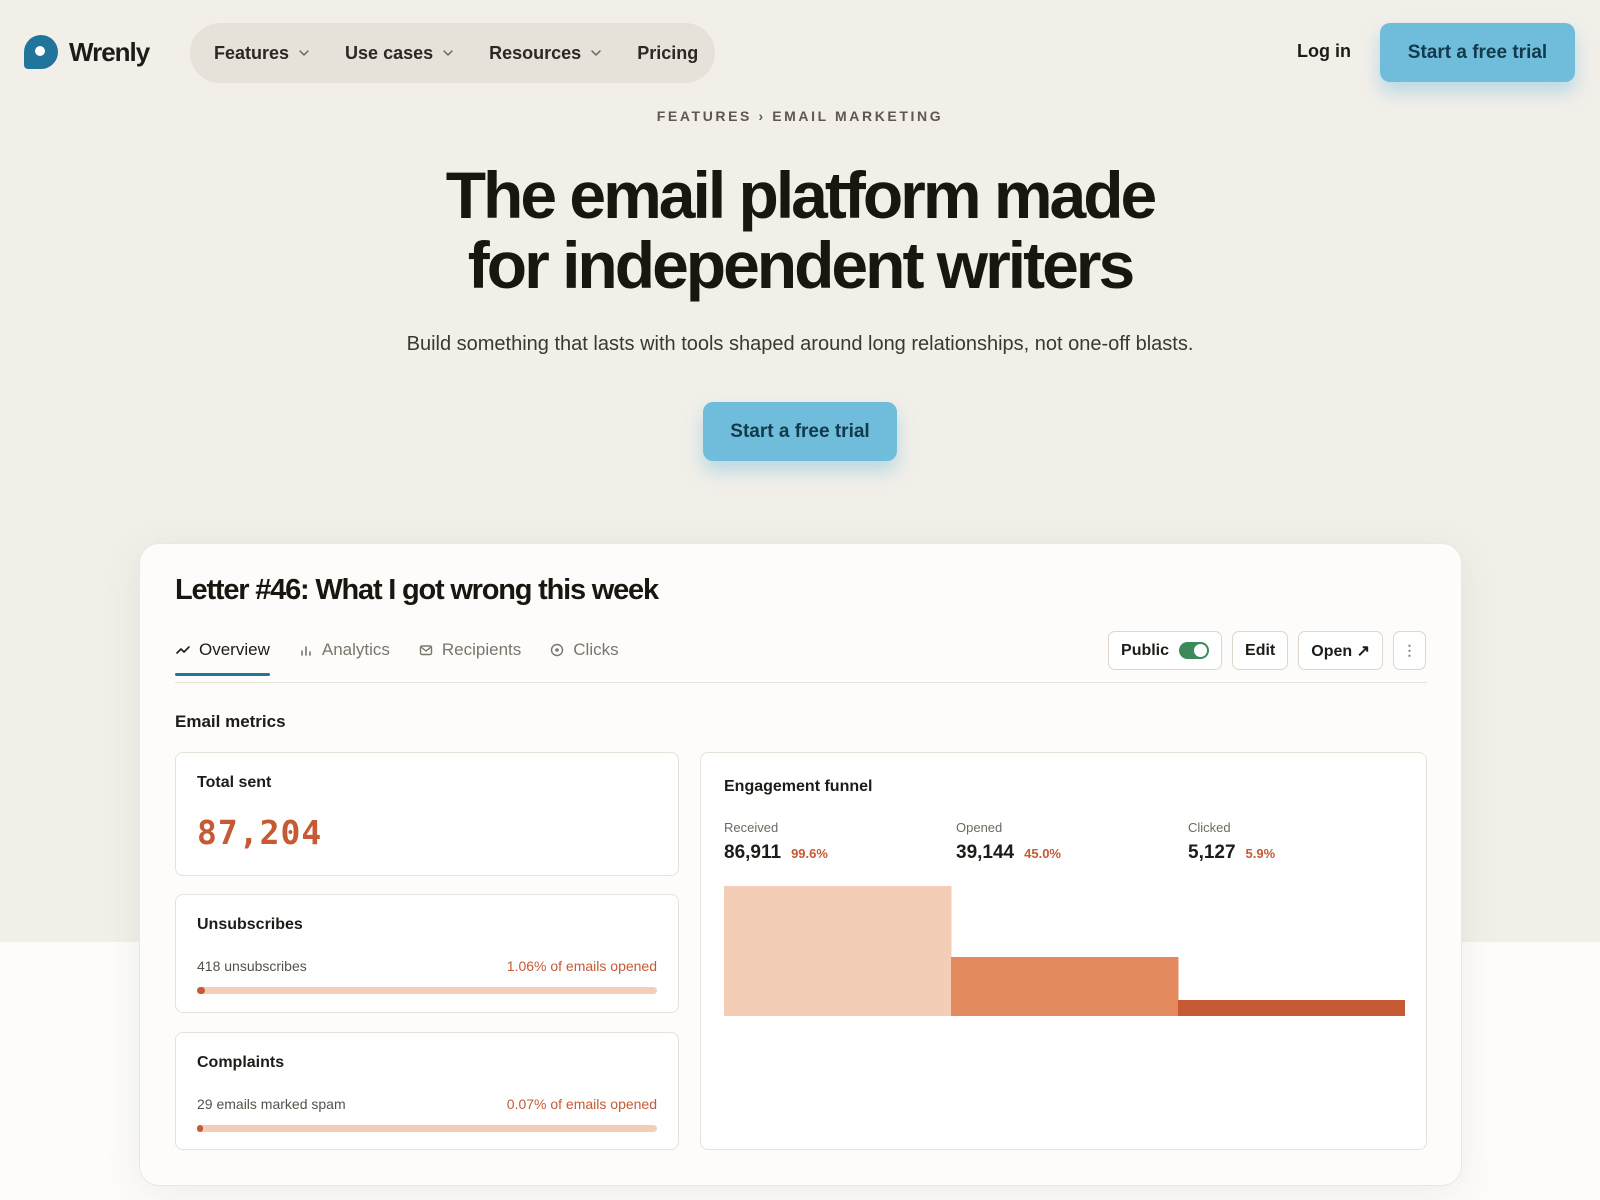 This screenshot has width=1600, height=1200. Describe the element at coordinates (979, 827) in the screenshot. I see `stage-label: Opened` at that location.